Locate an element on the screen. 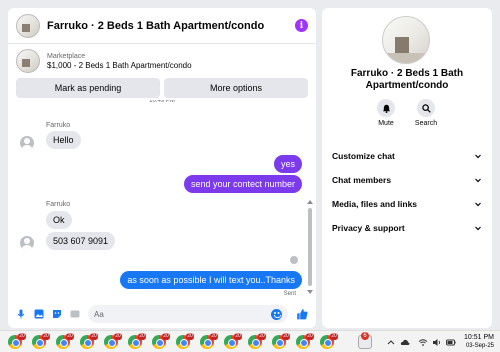  menu-media-files-links: Media, files and links is located at coordinates (407, 204).